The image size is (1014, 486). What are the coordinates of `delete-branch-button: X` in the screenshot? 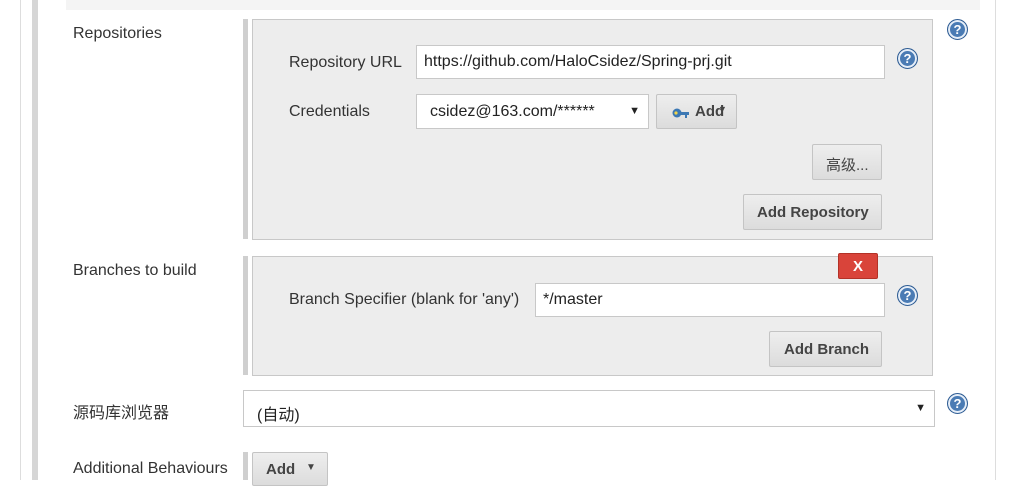 It's located at (858, 266).